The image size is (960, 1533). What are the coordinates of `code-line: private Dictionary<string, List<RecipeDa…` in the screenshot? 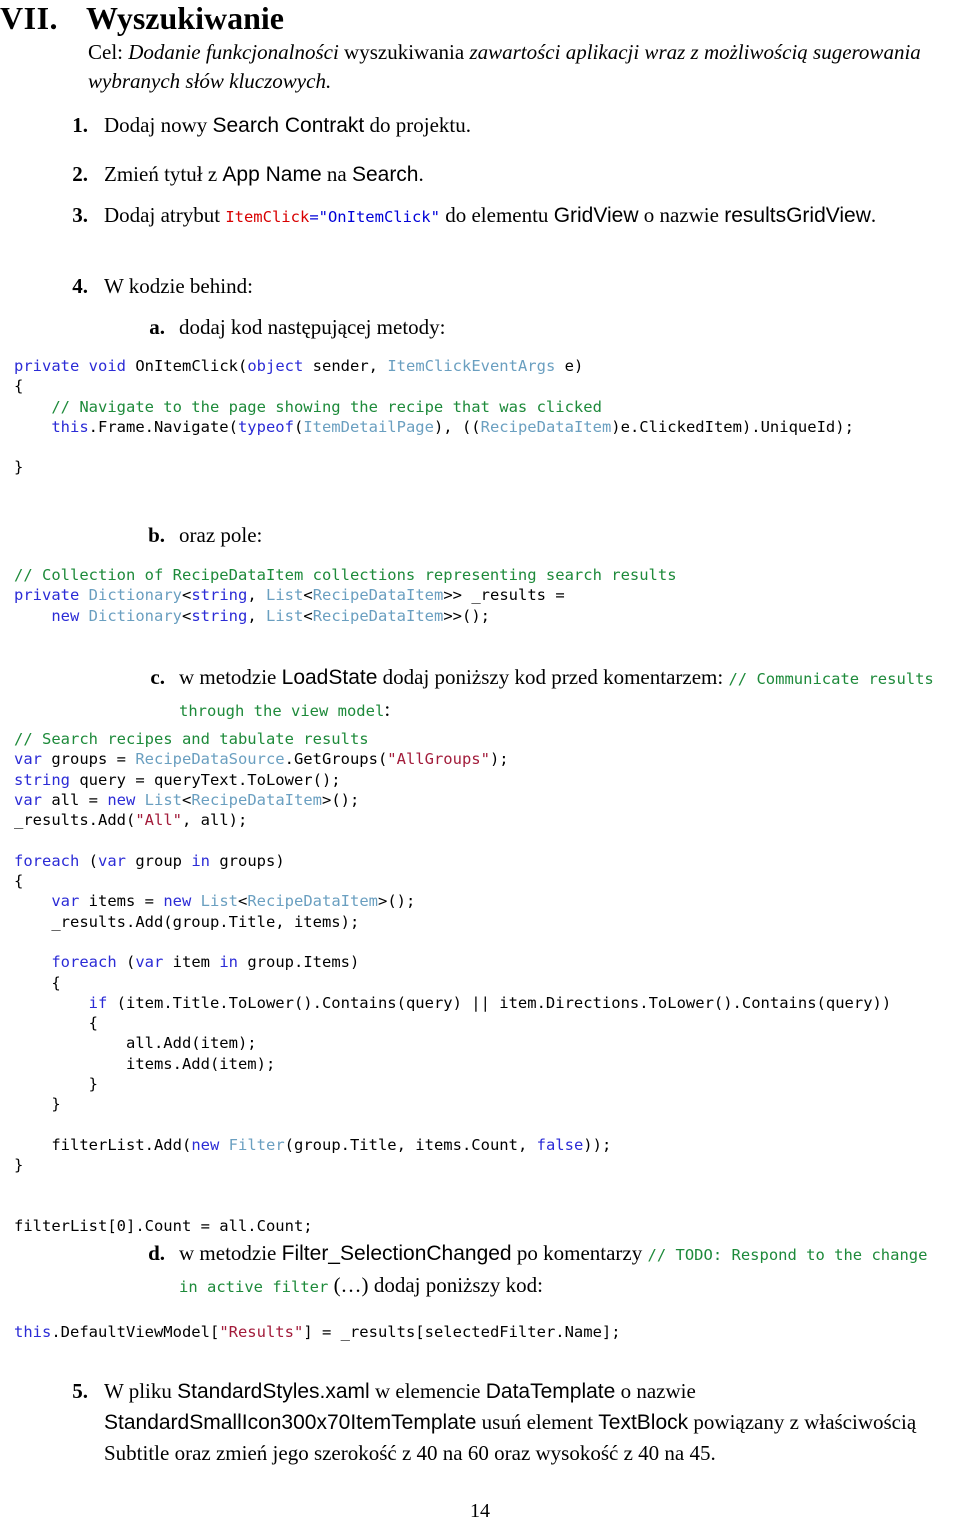 It's located at (289, 595).